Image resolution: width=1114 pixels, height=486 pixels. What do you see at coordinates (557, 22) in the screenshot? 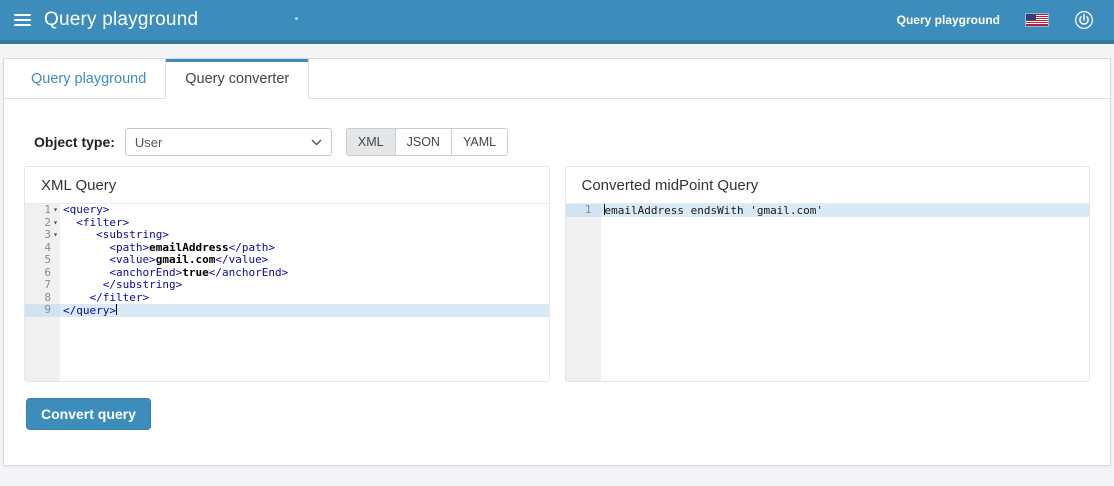
I see `top-navbar: Query playground Query playground` at bounding box center [557, 22].